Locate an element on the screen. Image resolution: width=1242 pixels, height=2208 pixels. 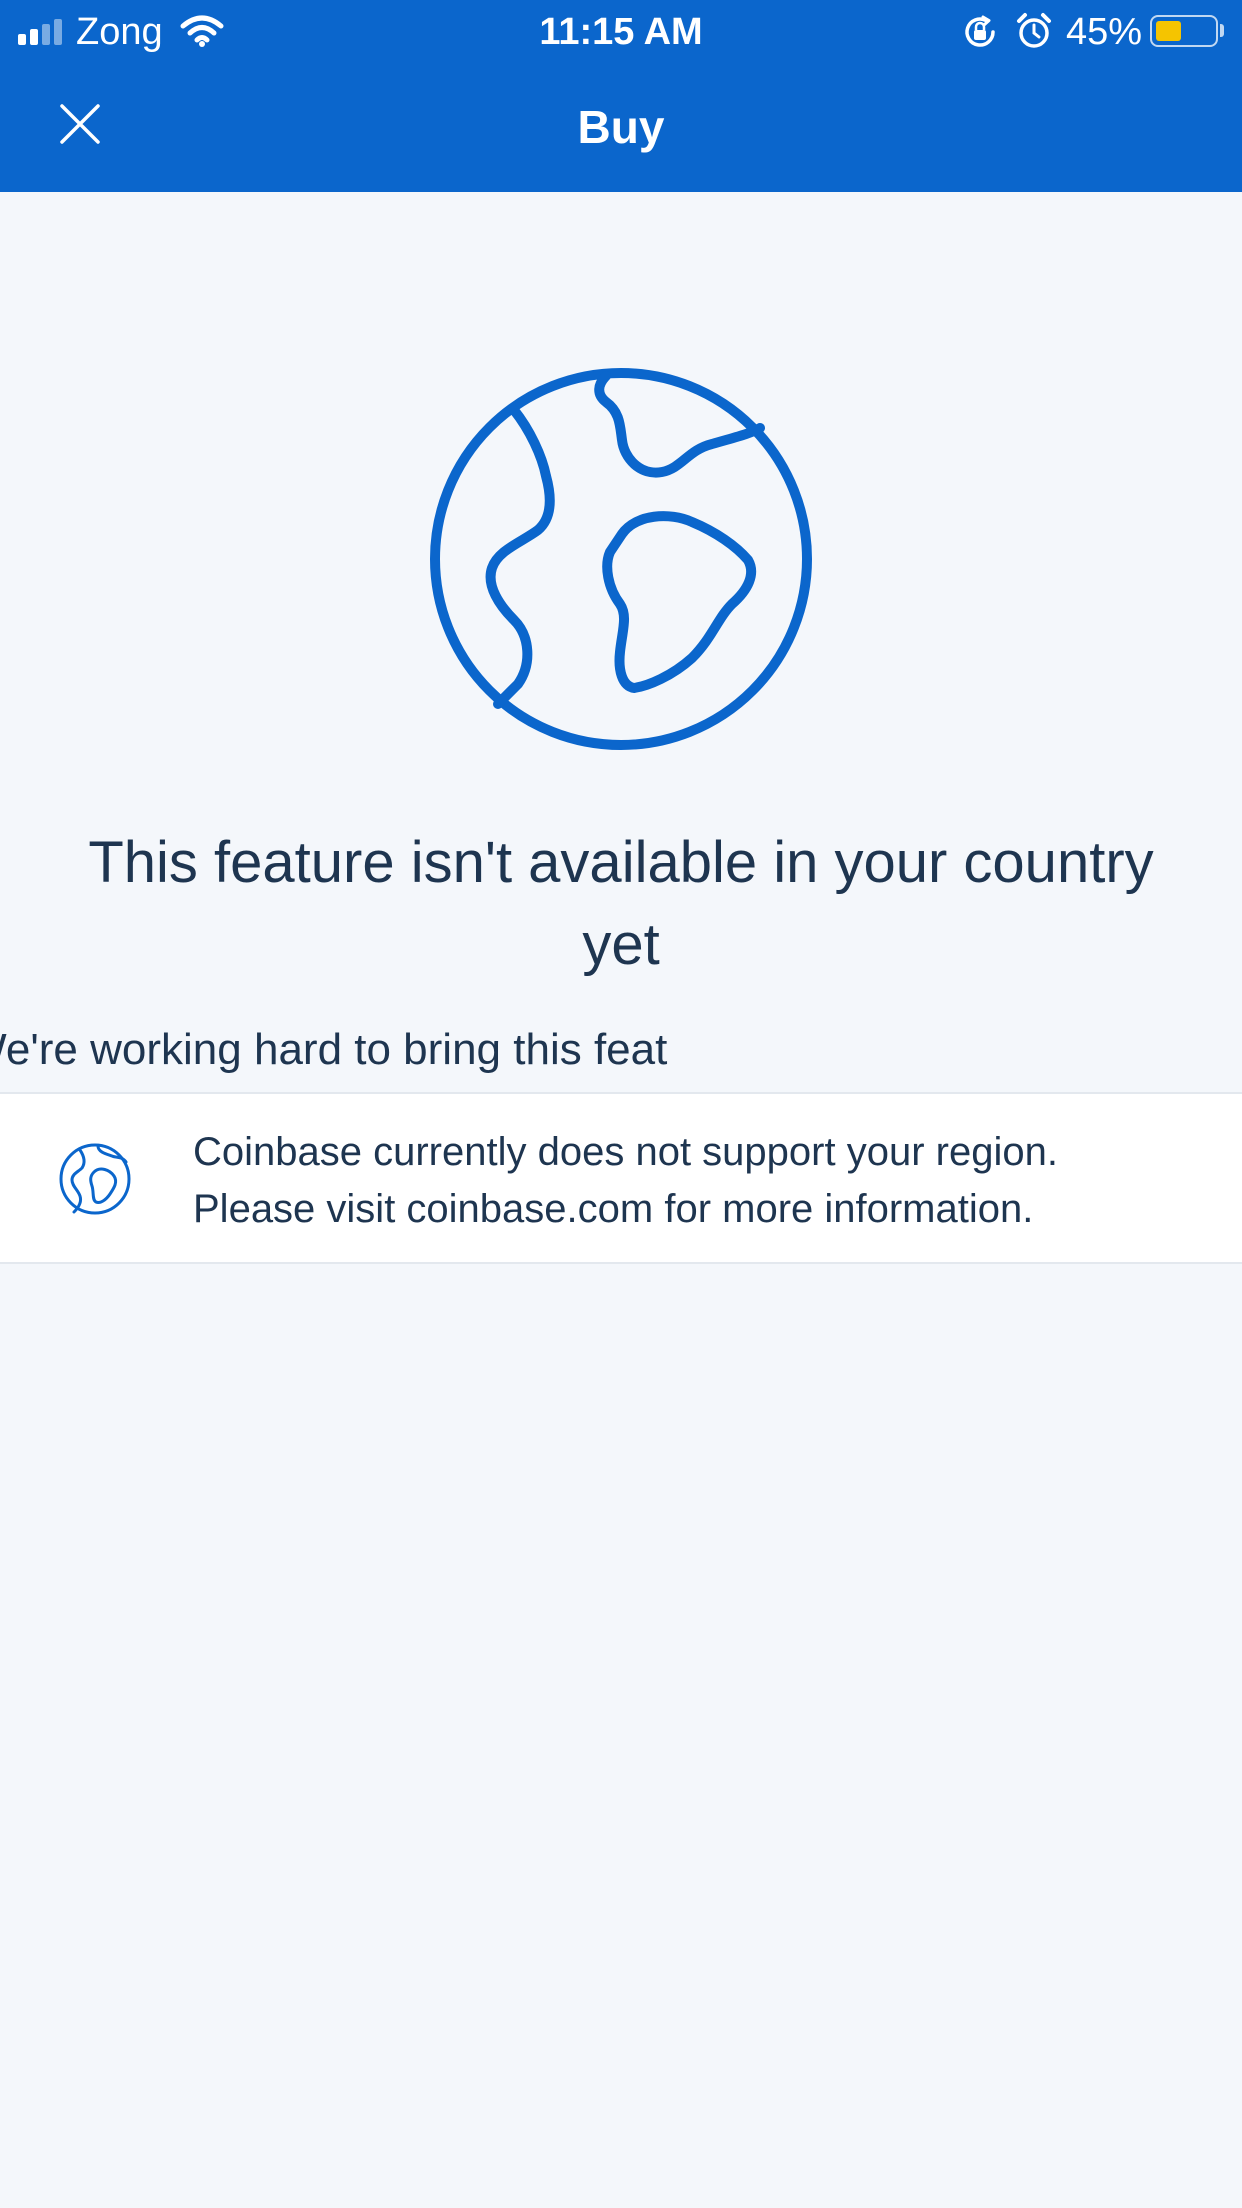
orientation-lock-icon is located at coordinates (980, 31).